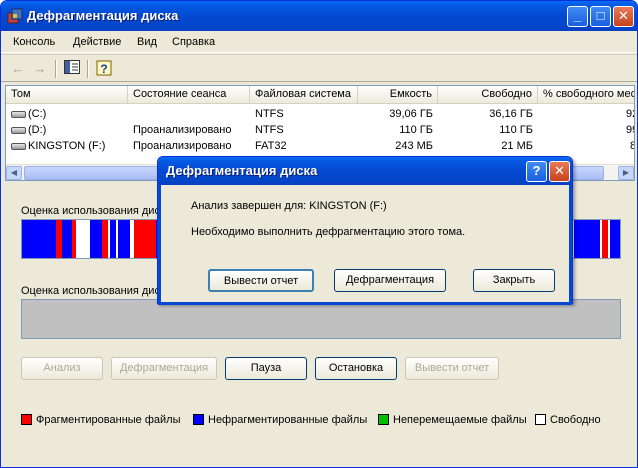 The width and height of the screenshot is (638, 468). I want to click on stop-button: Остановка, so click(356, 368).